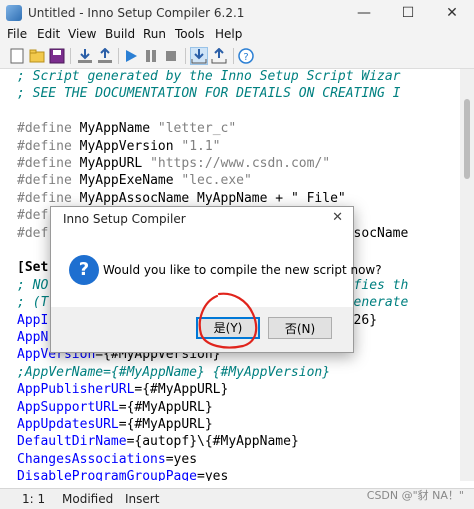 The width and height of the screenshot is (474, 509). What do you see at coordinates (136, 13) in the screenshot?
I see `window-title: Untitled - Inno Setup Compiler 6.2.1` at bounding box center [136, 13].